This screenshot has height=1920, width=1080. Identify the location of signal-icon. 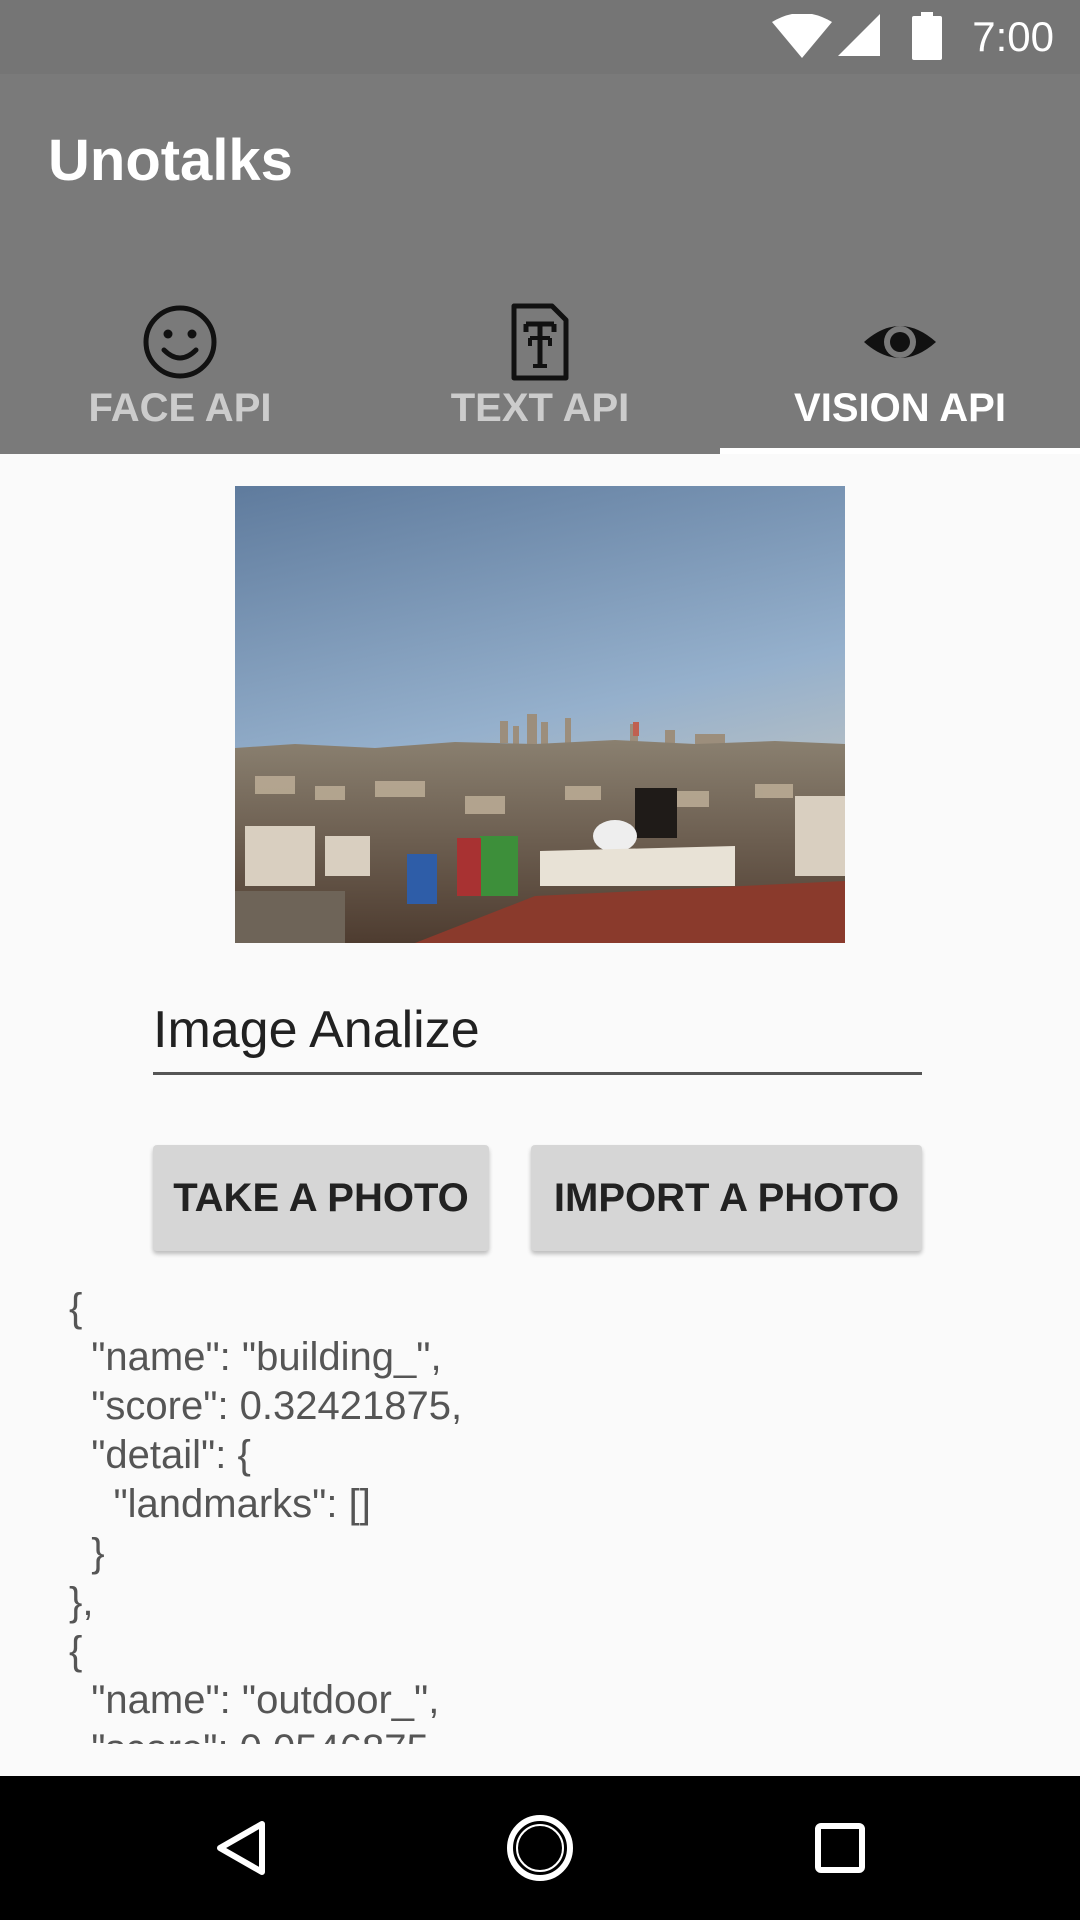
(859, 35).